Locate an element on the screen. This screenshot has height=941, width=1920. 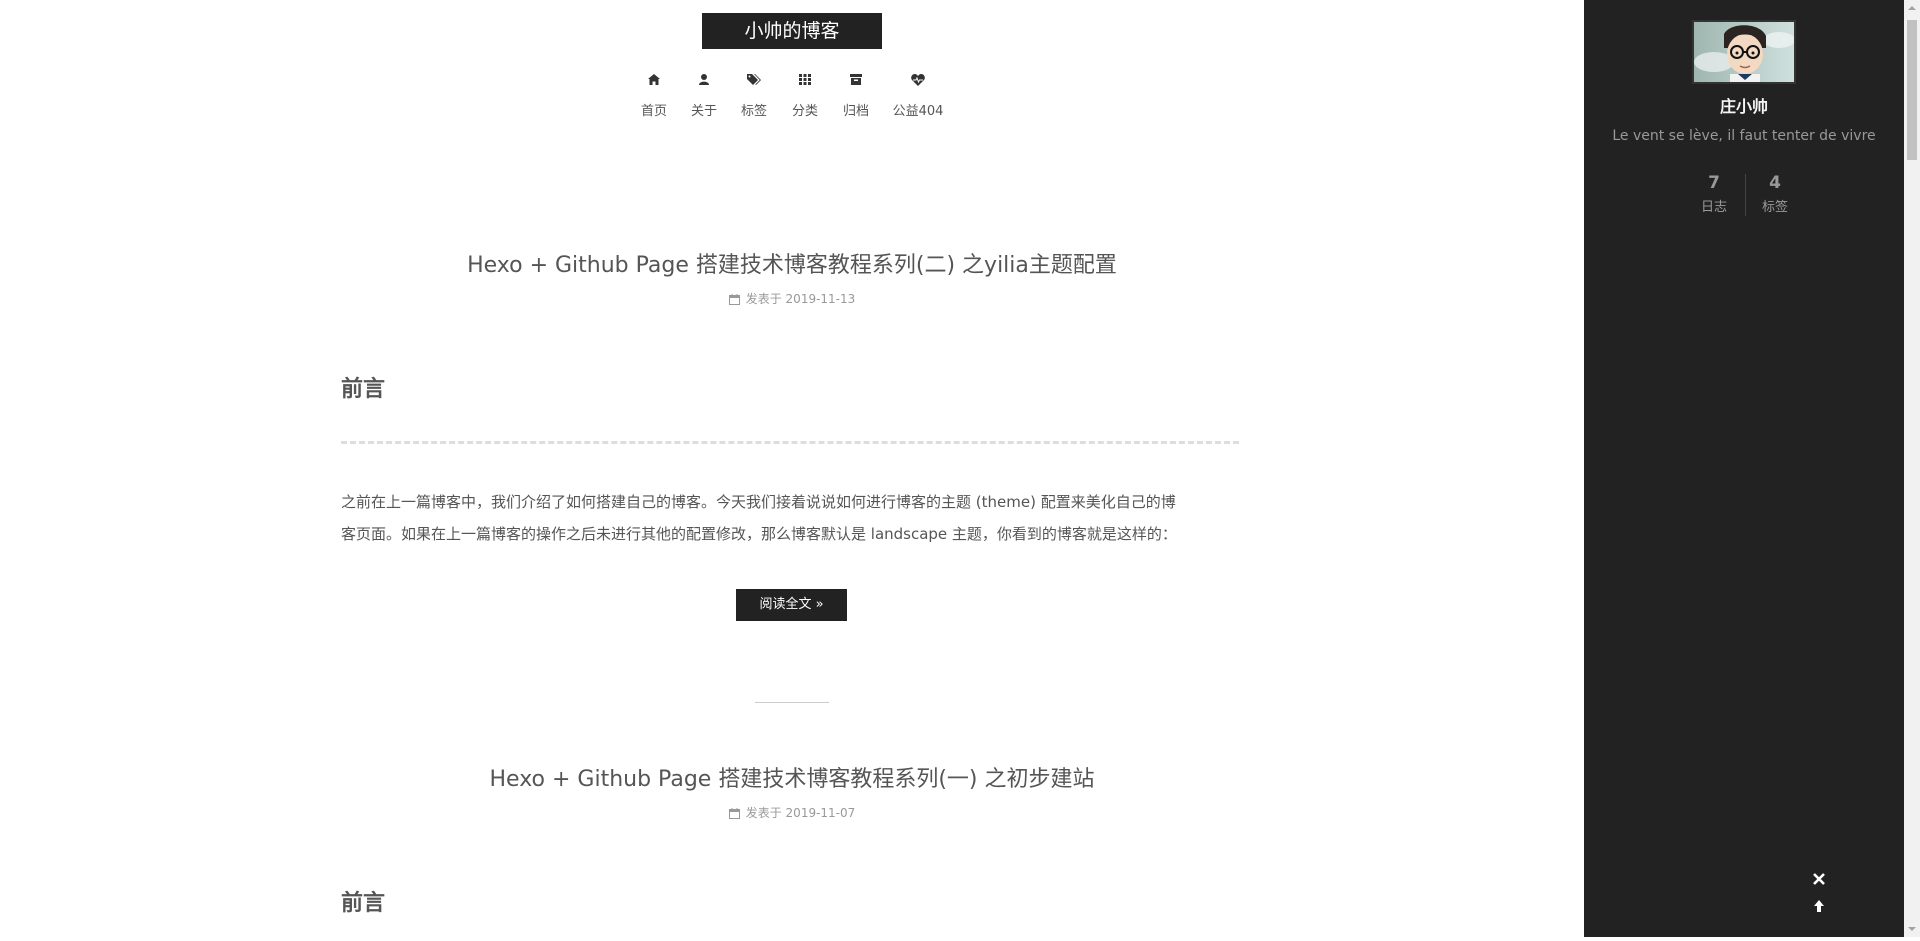
scroll-up-arrow is located at coordinates (1912, 8).